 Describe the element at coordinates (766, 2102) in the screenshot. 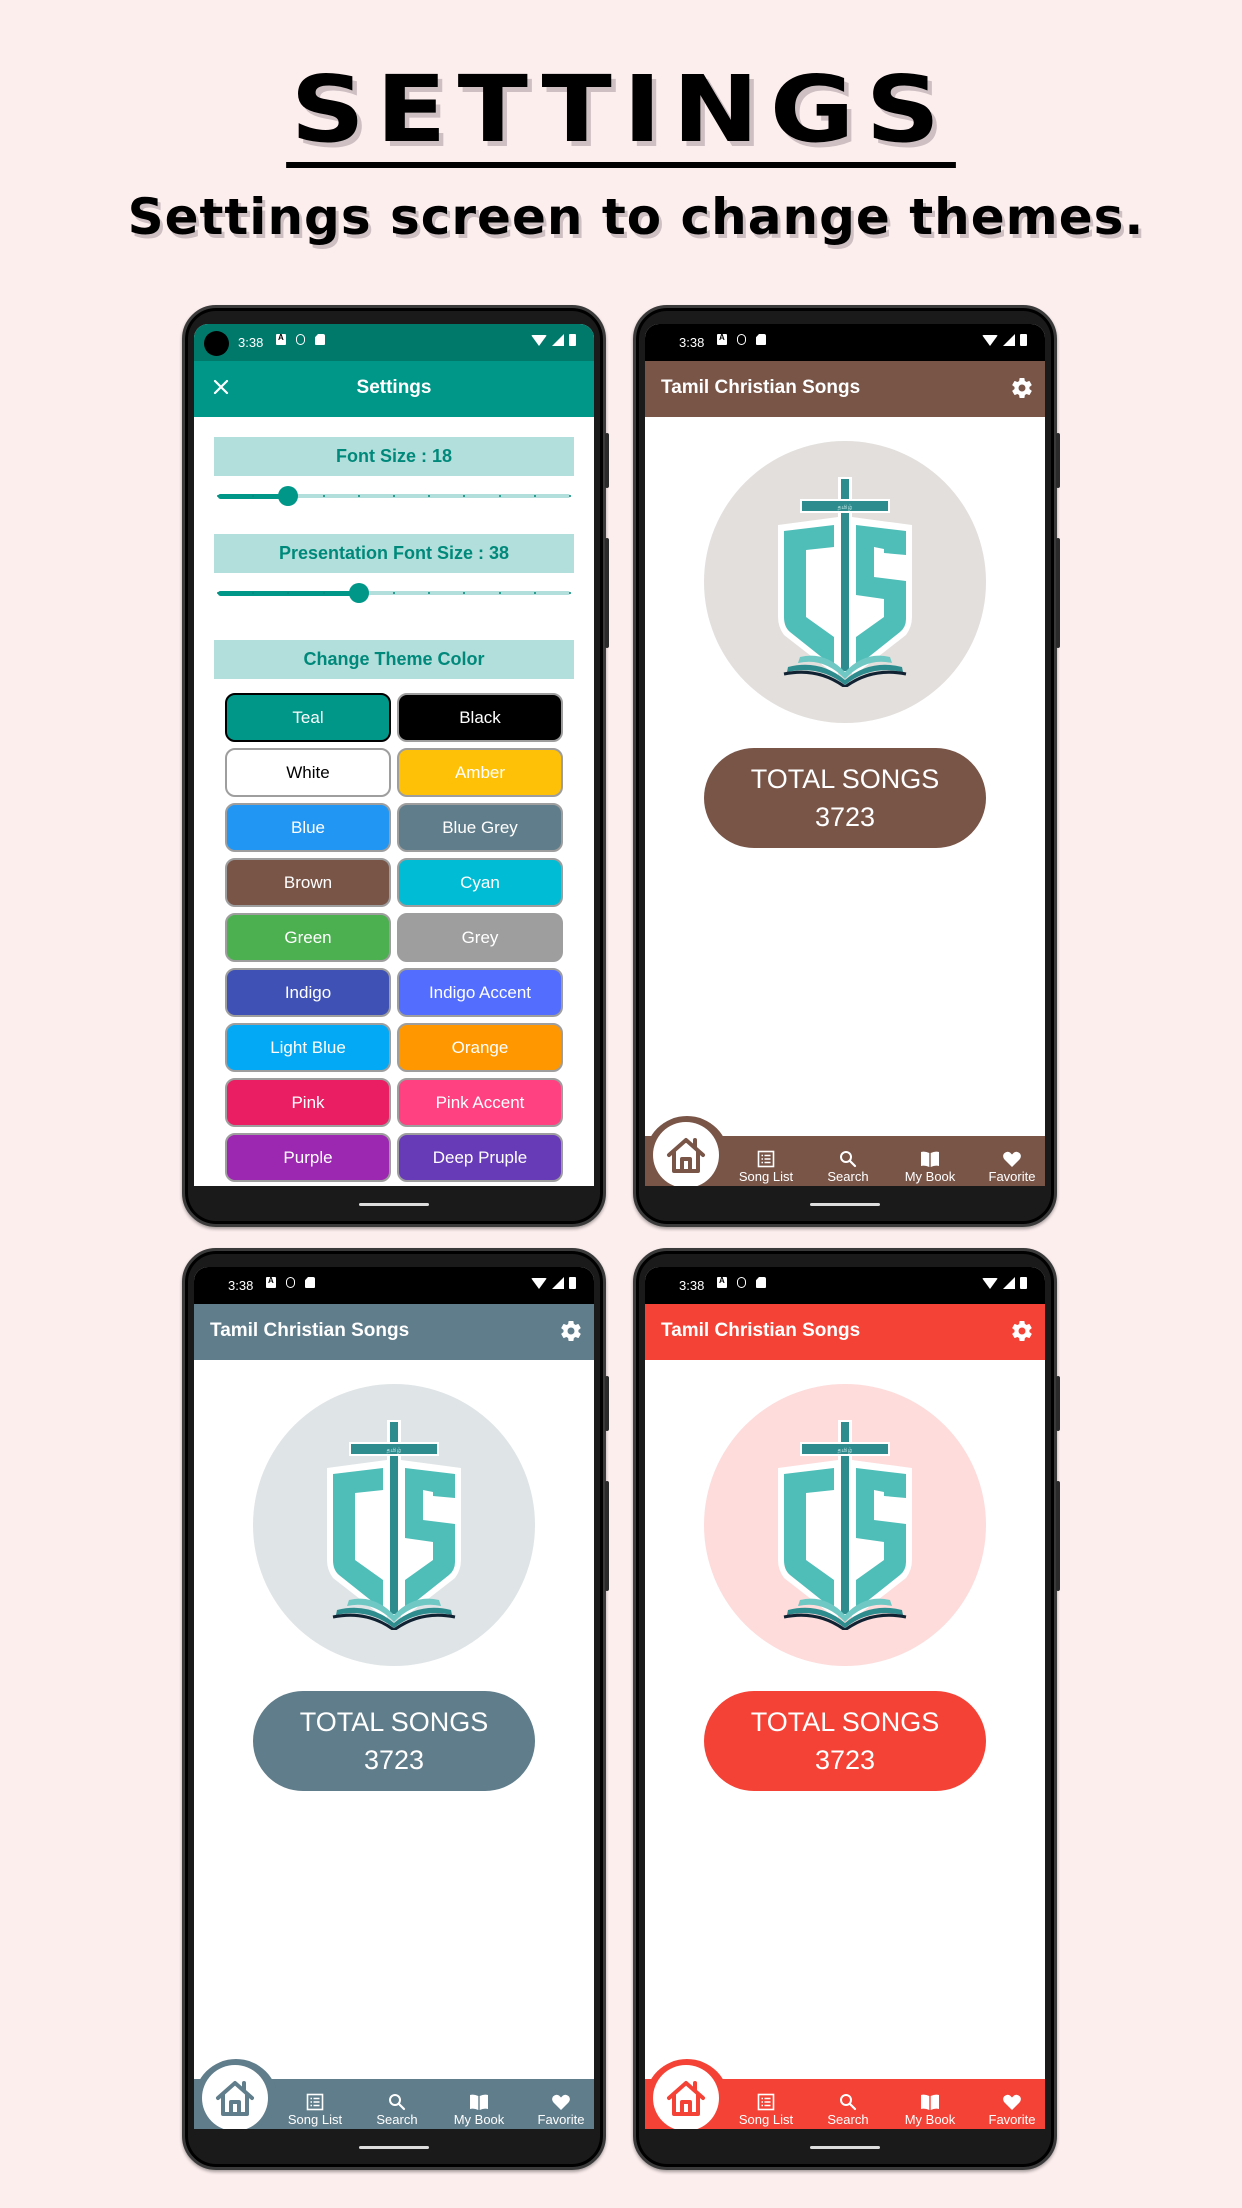

I see `list-icon` at that location.